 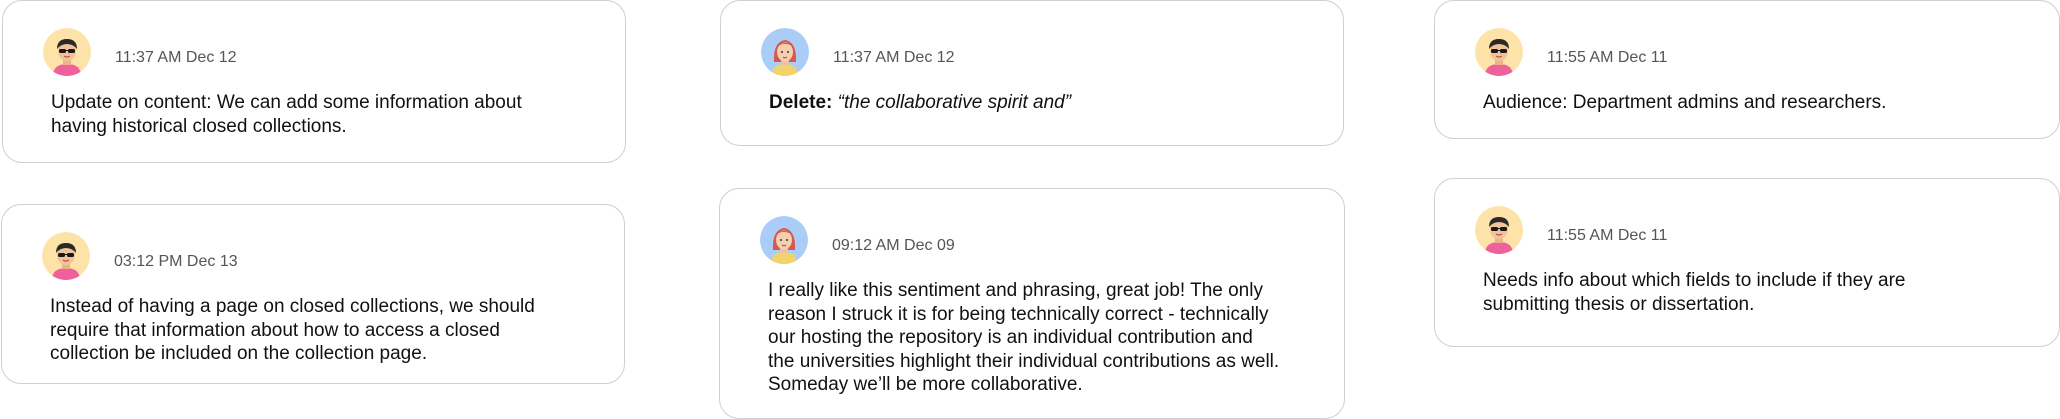 What do you see at coordinates (1619, 304) in the screenshot?
I see `comment-line: submitting thesis or dissertation.` at bounding box center [1619, 304].